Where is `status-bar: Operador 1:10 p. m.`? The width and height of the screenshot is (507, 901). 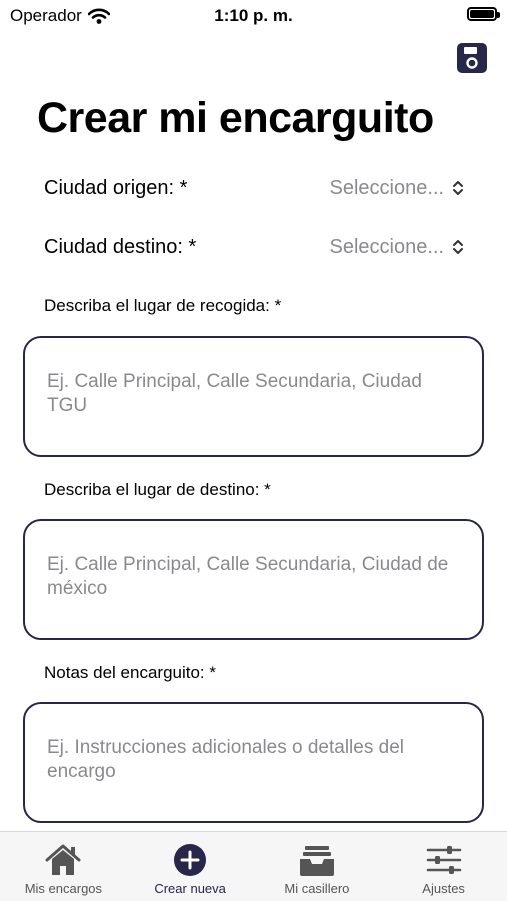
status-bar: Operador 1:10 p. m. is located at coordinates (253, 17).